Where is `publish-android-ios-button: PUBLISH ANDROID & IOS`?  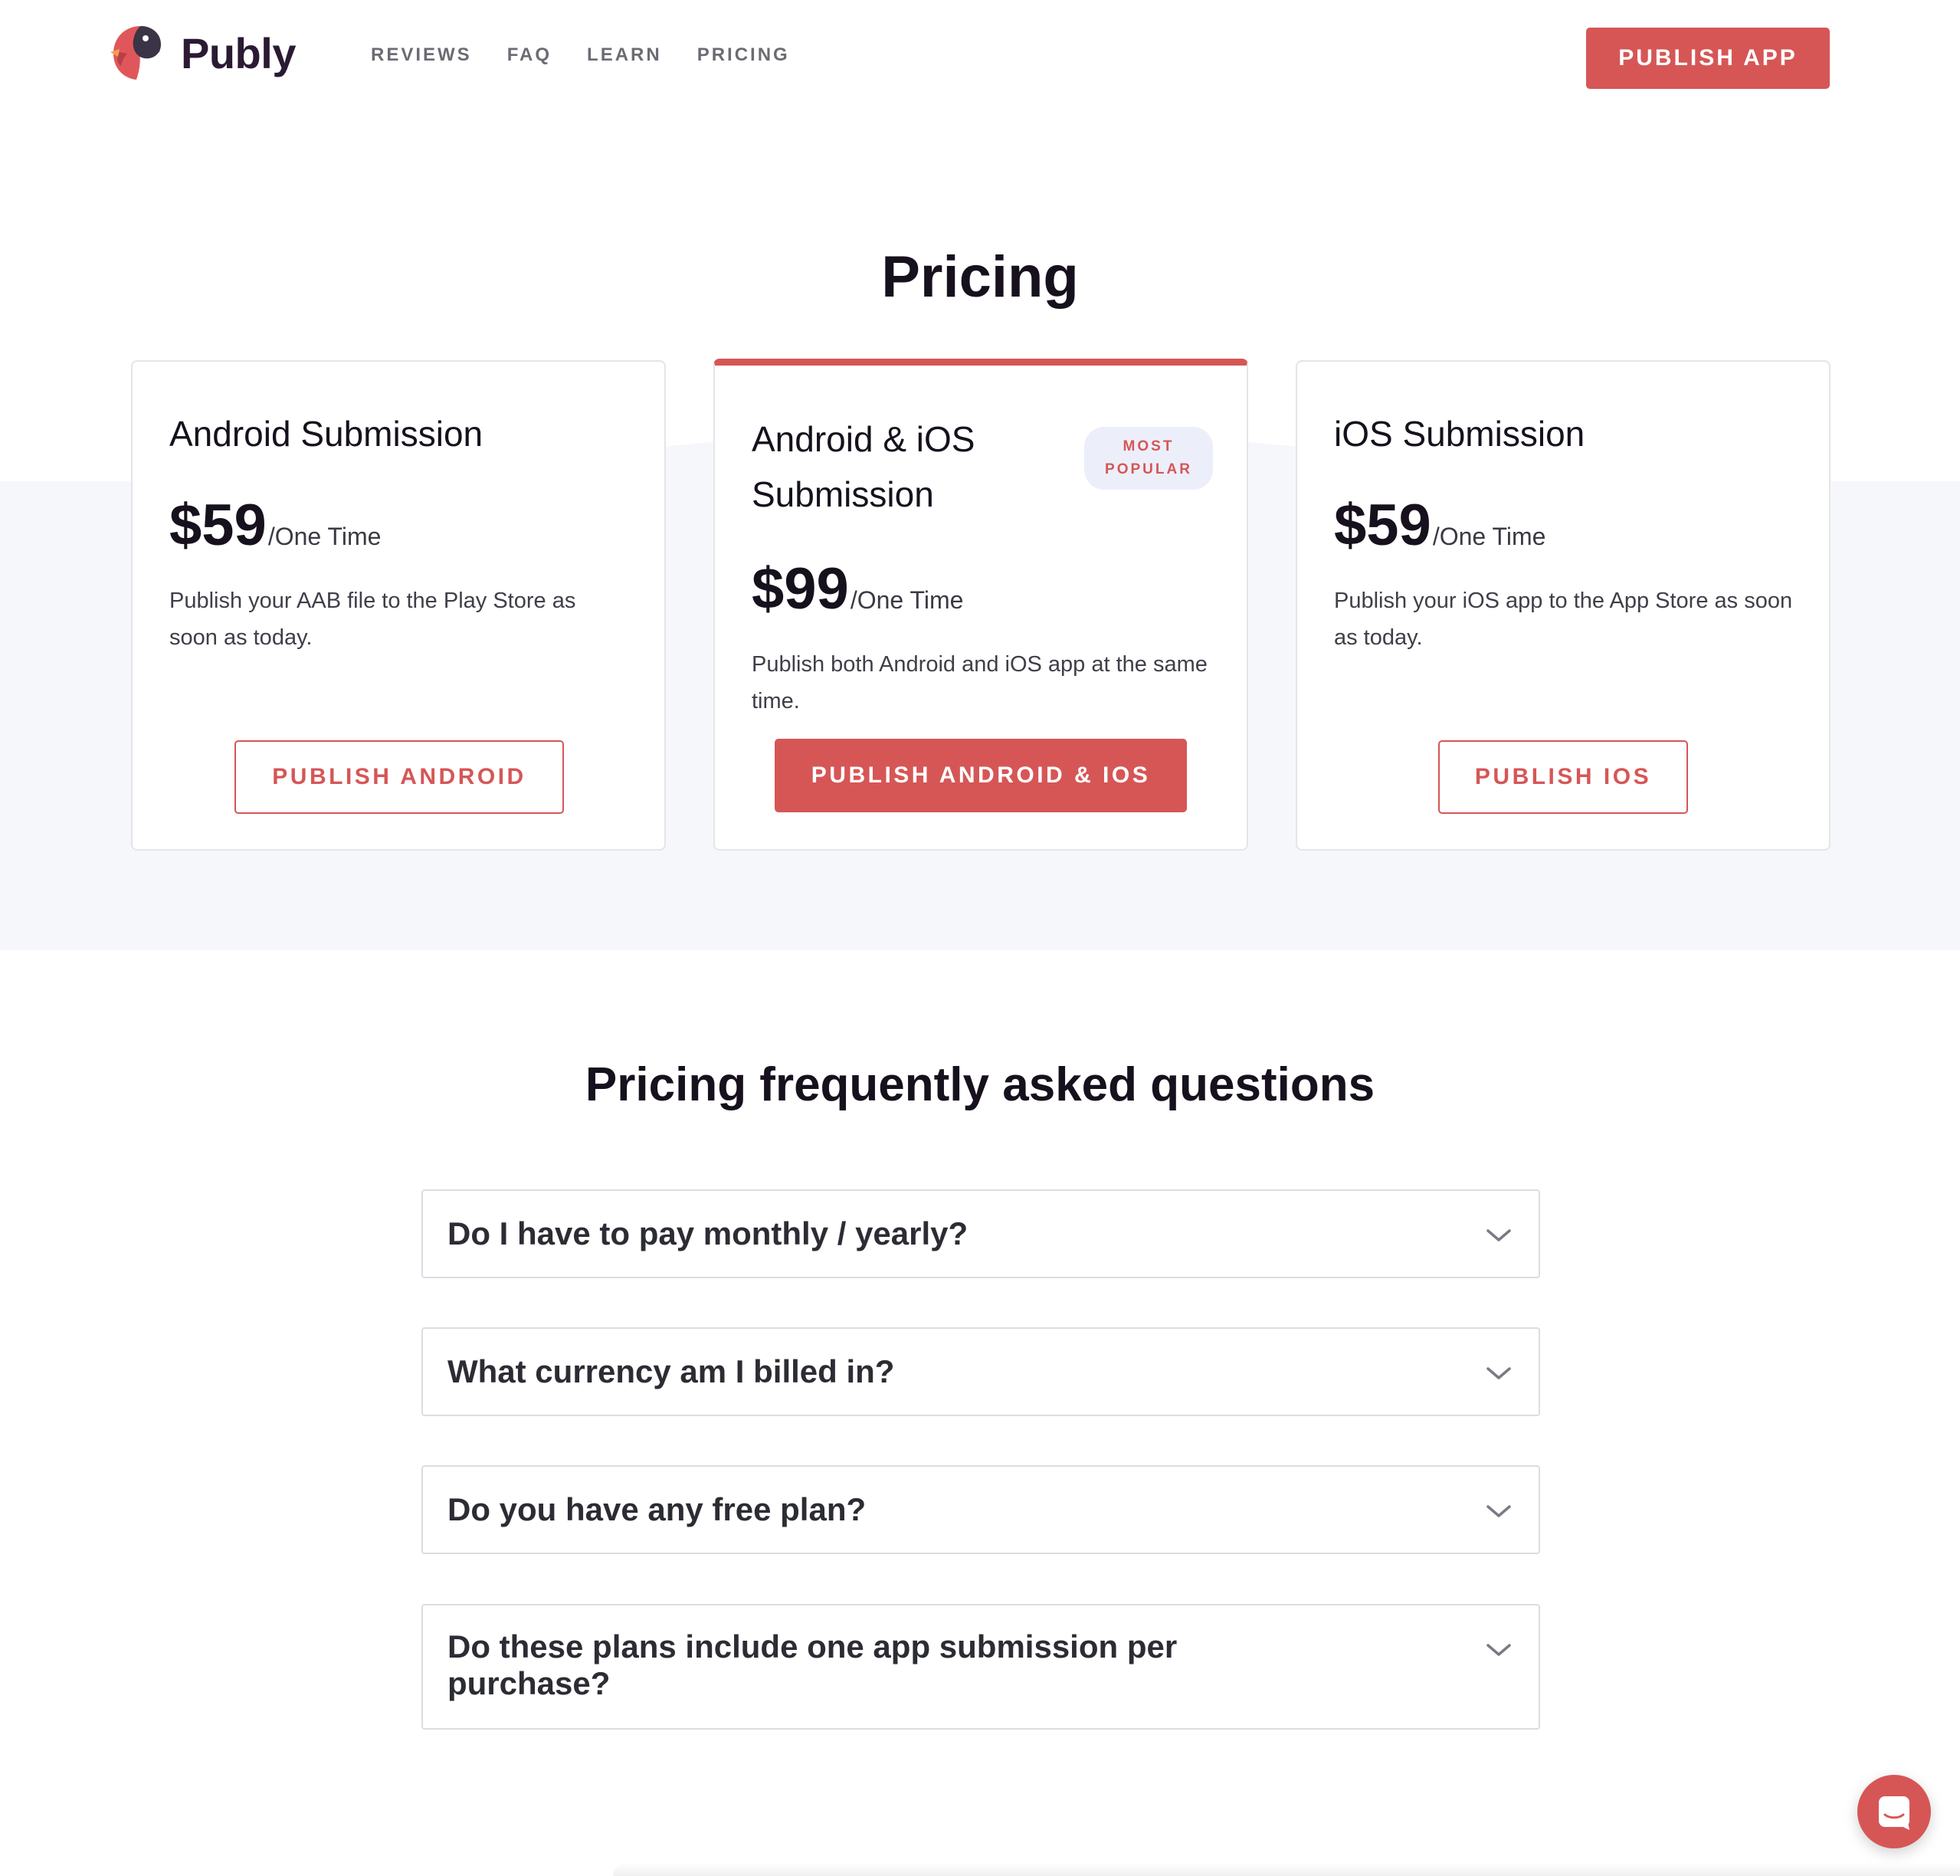 publish-android-ios-button: PUBLISH ANDROID & IOS is located at coordinates (981, 776).